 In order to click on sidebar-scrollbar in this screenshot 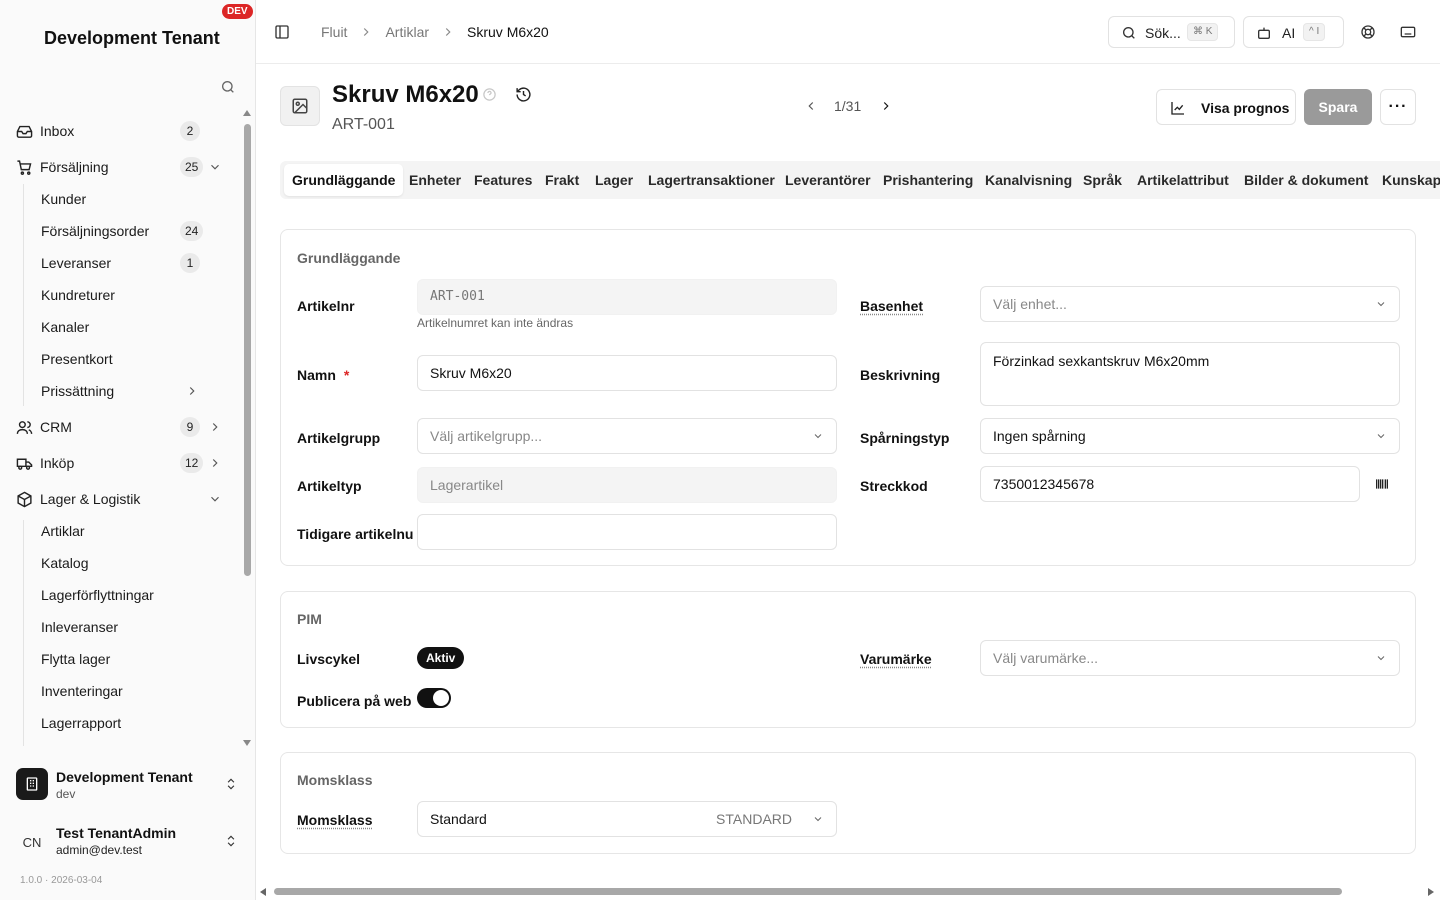, I will do `click(247, 430)`.